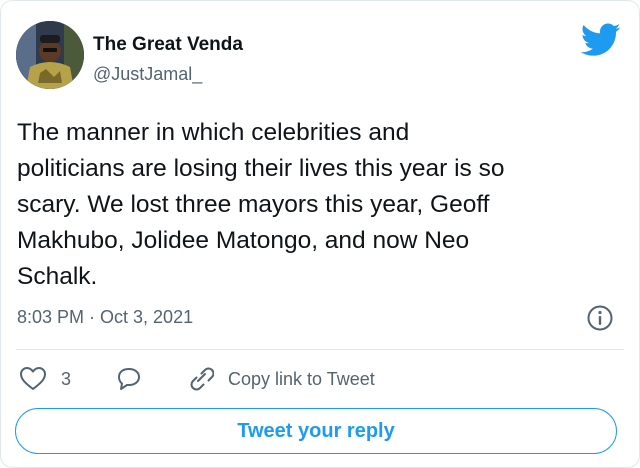  I want to click on avatar-image, so click(50, 55).